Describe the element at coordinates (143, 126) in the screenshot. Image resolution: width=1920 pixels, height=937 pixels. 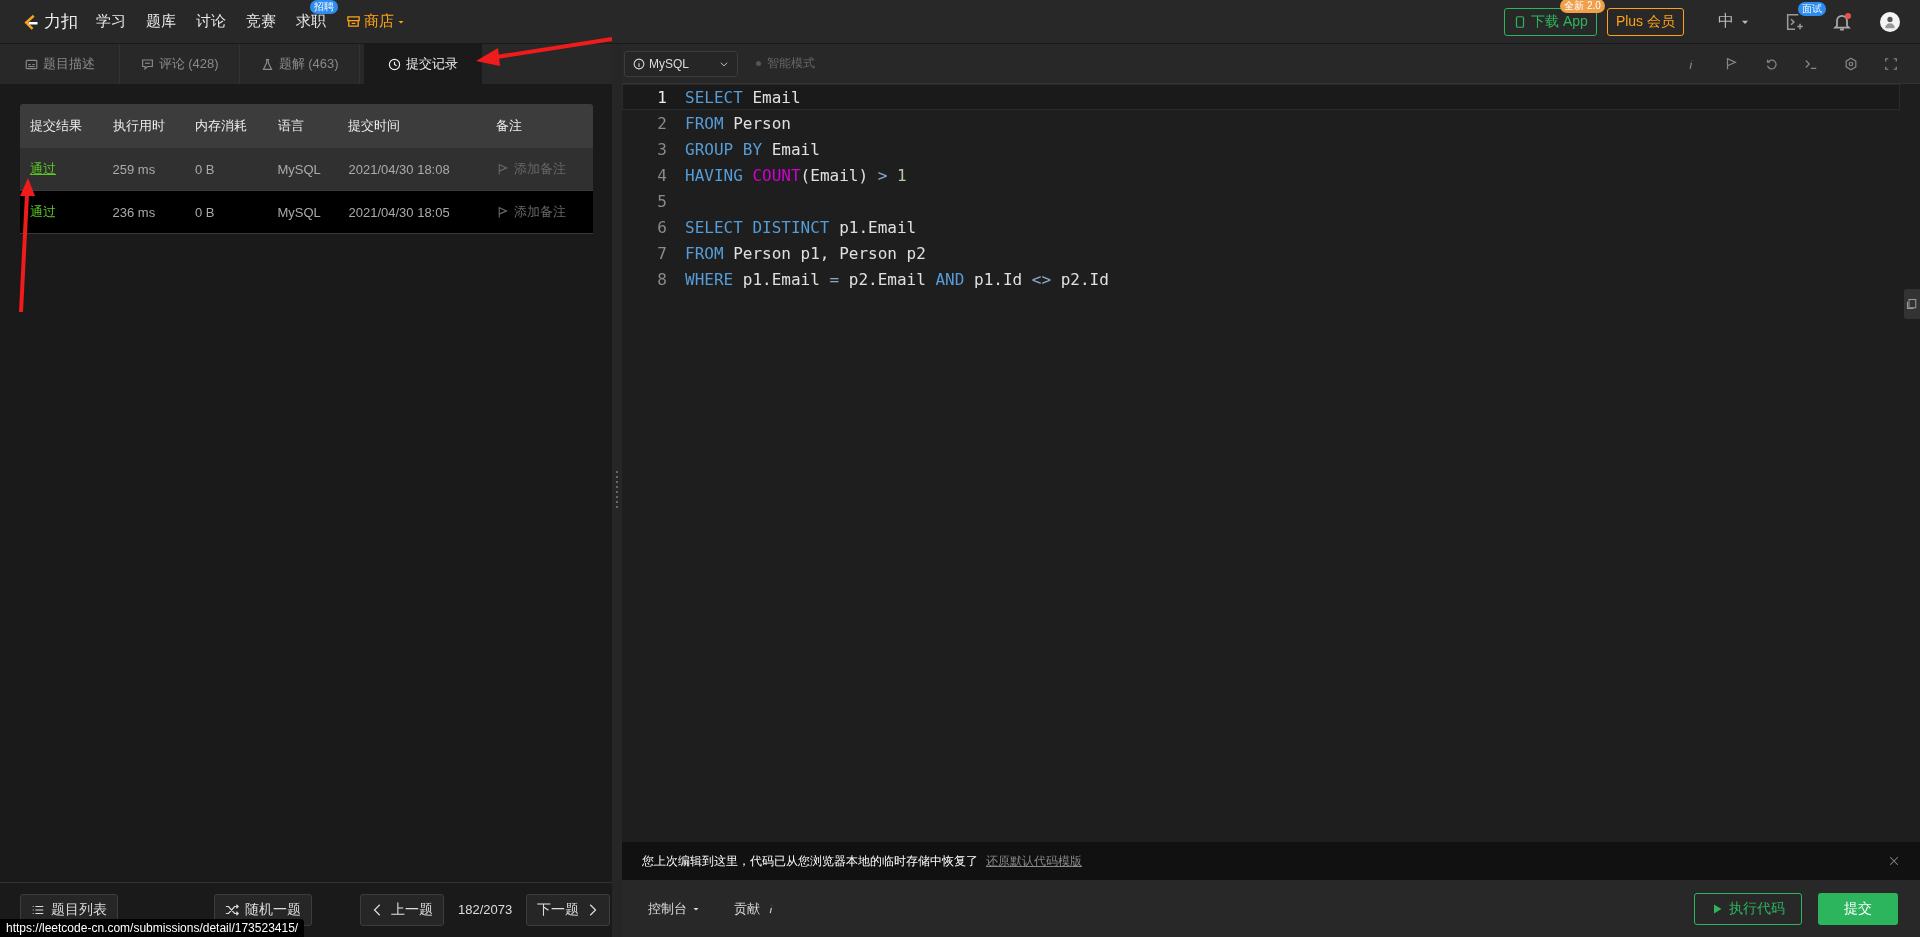
I see `column-header: 执行用时` at that location.